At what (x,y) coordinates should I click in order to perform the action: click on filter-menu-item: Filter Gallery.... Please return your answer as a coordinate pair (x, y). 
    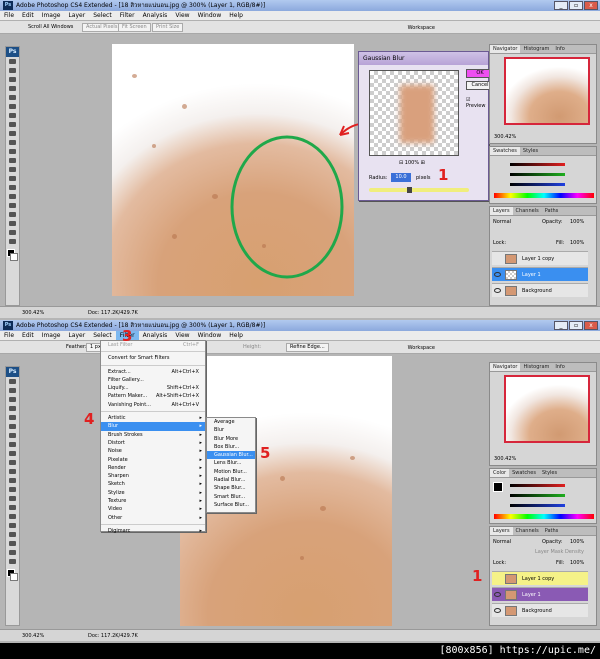
    Looking at the image, I should click on (153, 380).